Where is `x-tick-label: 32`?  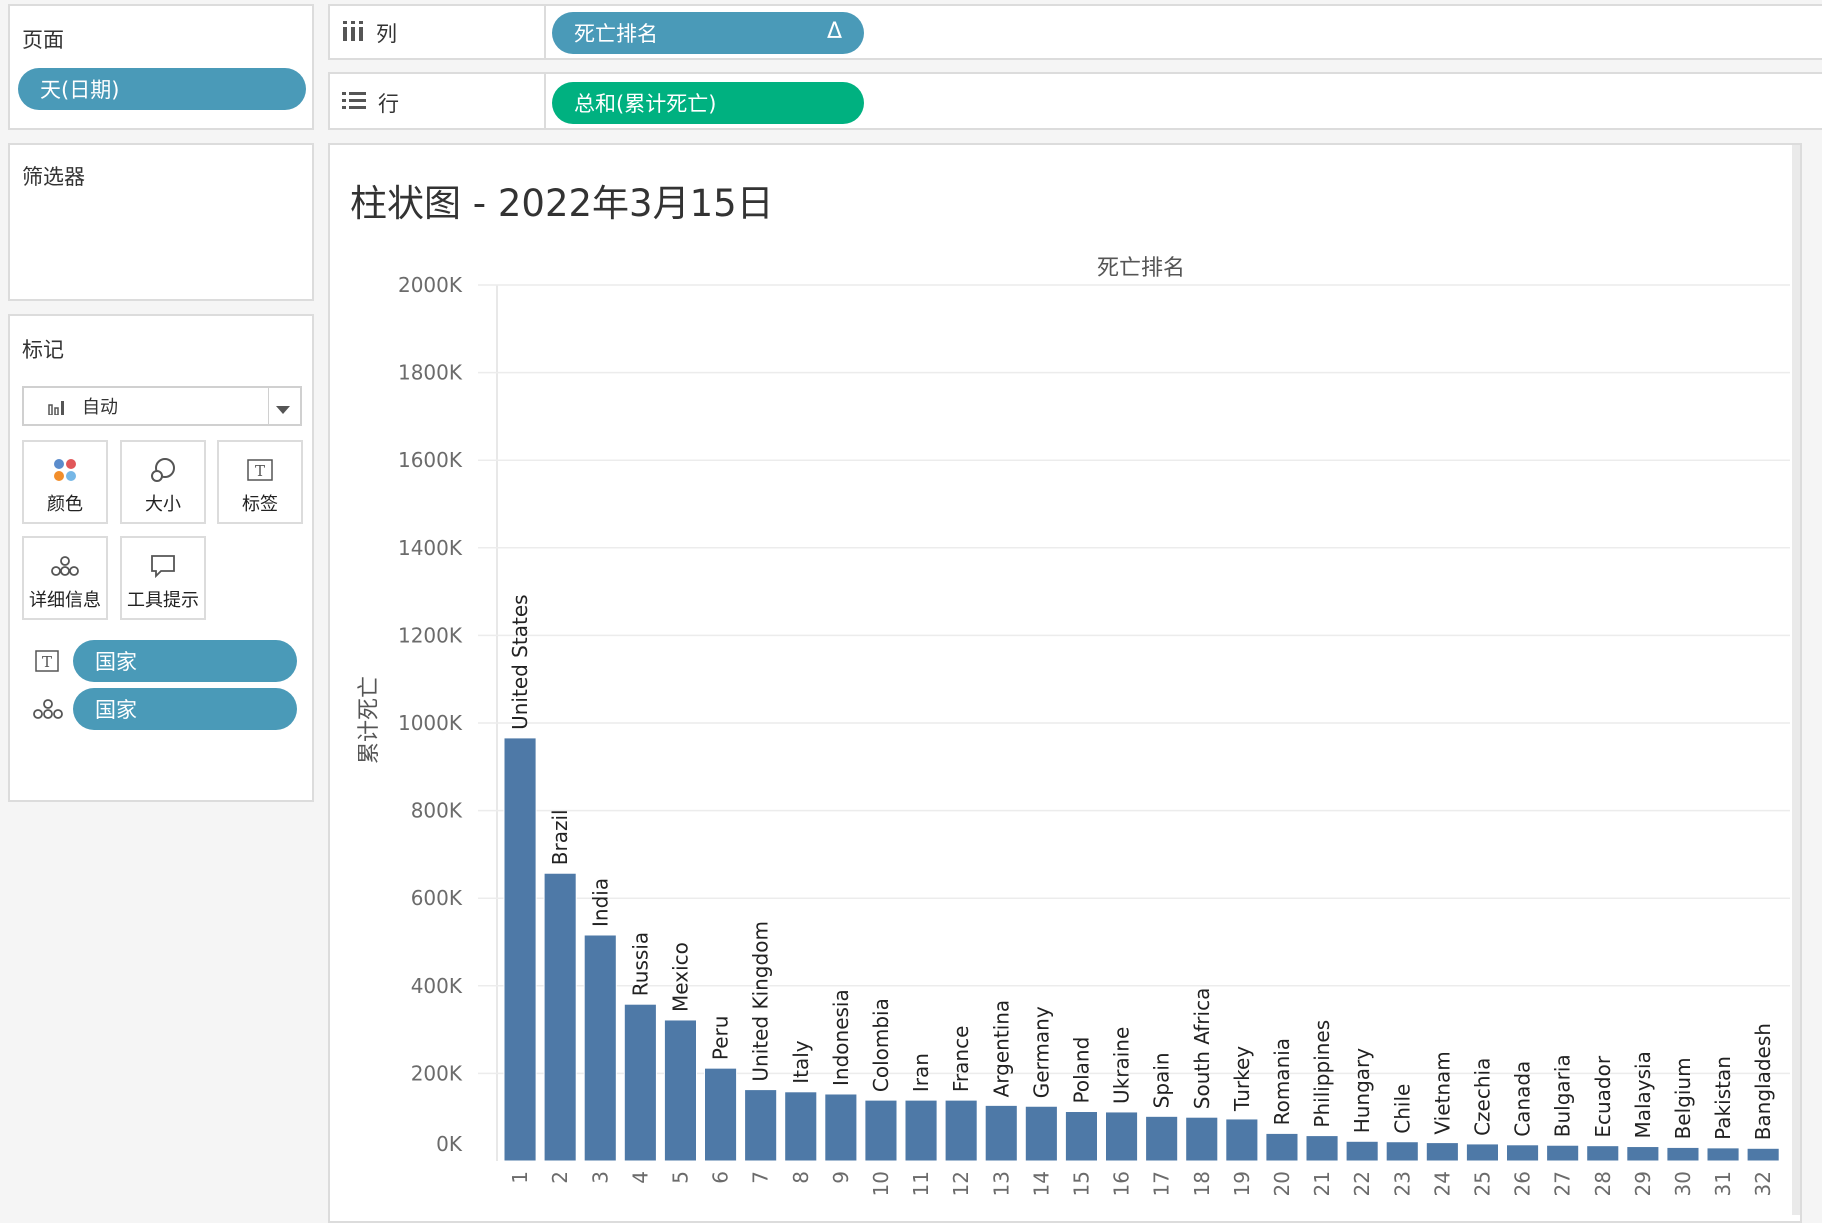 x-tick-label: 32 is located at coordinates (1763, 1183).